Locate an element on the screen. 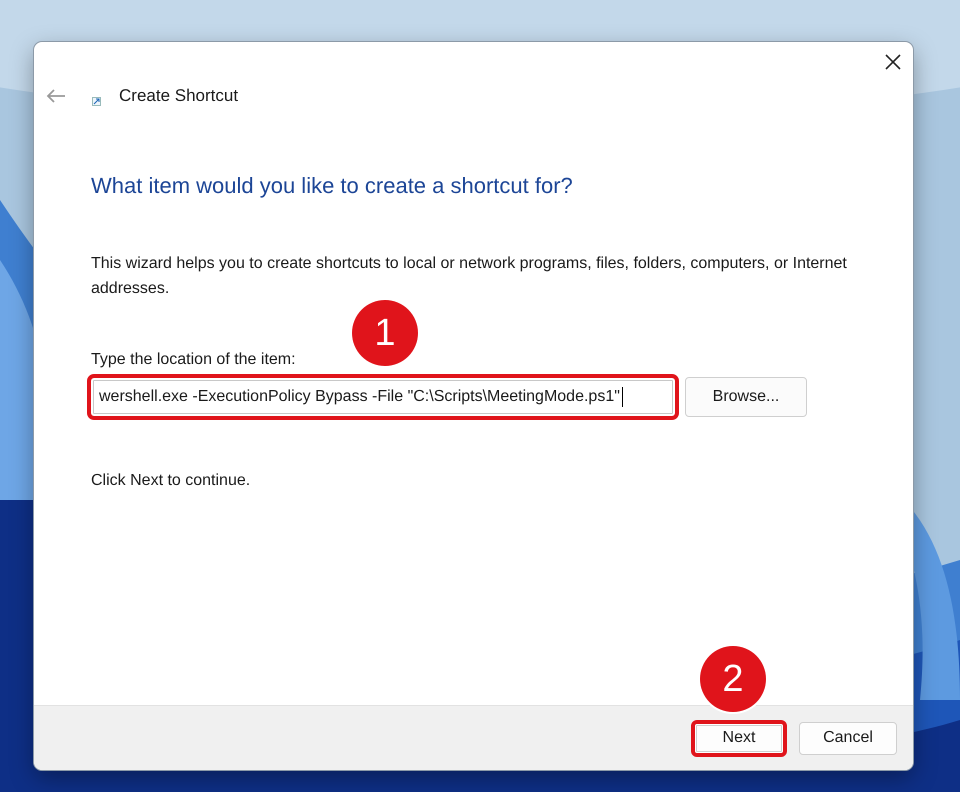 Image resolution: width=960 pixels, height=792 pixels. close-icon is located at coordinates (893, 62).